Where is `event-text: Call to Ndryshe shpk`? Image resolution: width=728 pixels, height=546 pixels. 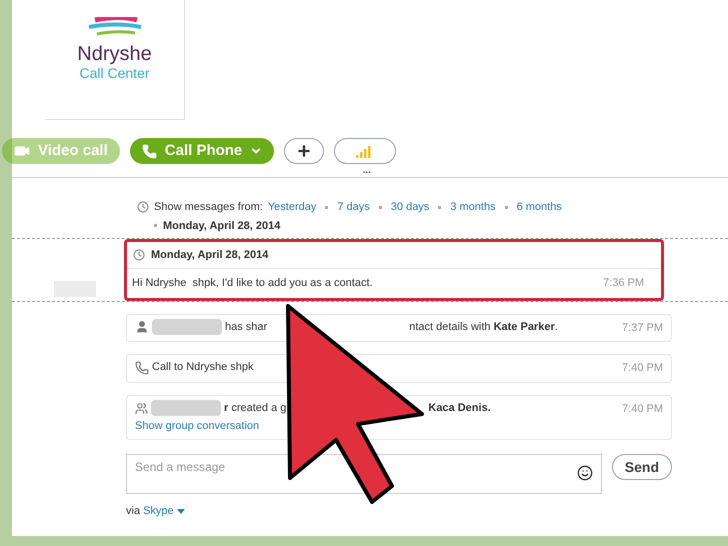 event-text: Call to Ndryshe shpk is located at coordinates (203, 368).